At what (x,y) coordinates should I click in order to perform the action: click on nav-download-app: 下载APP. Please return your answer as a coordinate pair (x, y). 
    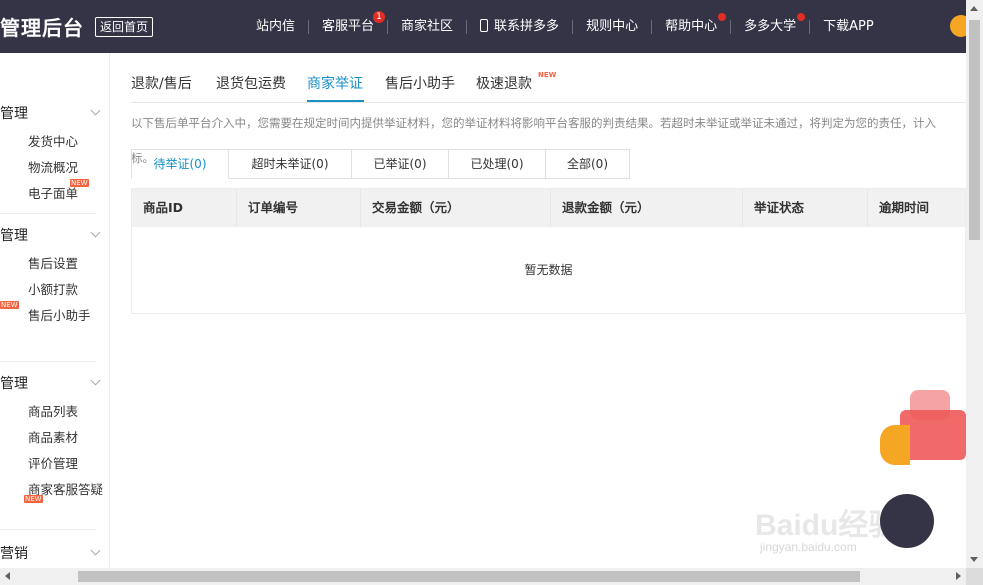
    Looking at the image, I should click on (848, 27).